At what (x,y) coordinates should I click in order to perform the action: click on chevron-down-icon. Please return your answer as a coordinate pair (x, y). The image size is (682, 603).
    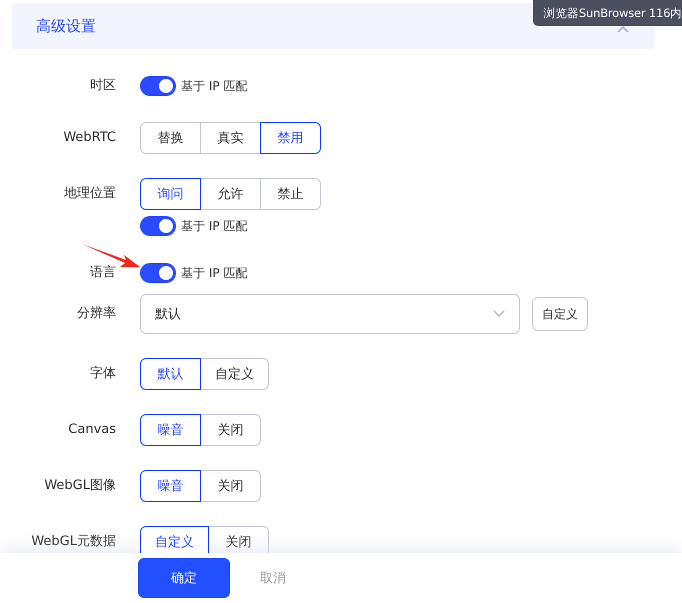
    Looking at the image, I should click on (499, 314).